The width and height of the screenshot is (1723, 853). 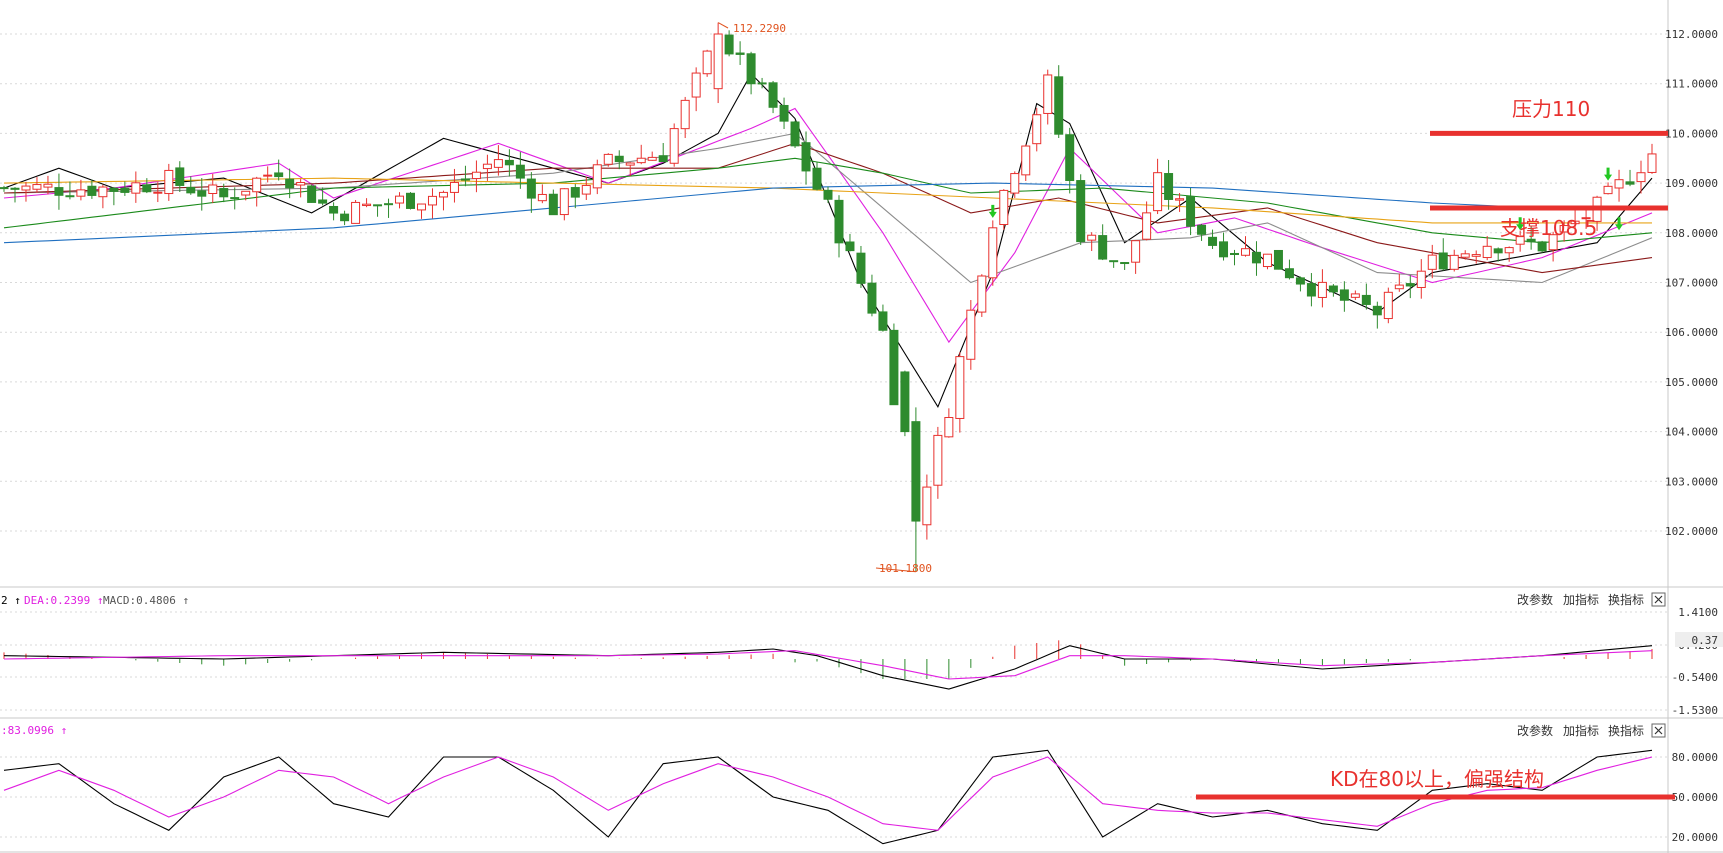 I want to click on macd-change-params-button: 改参数, so click(x=1535, y=599).